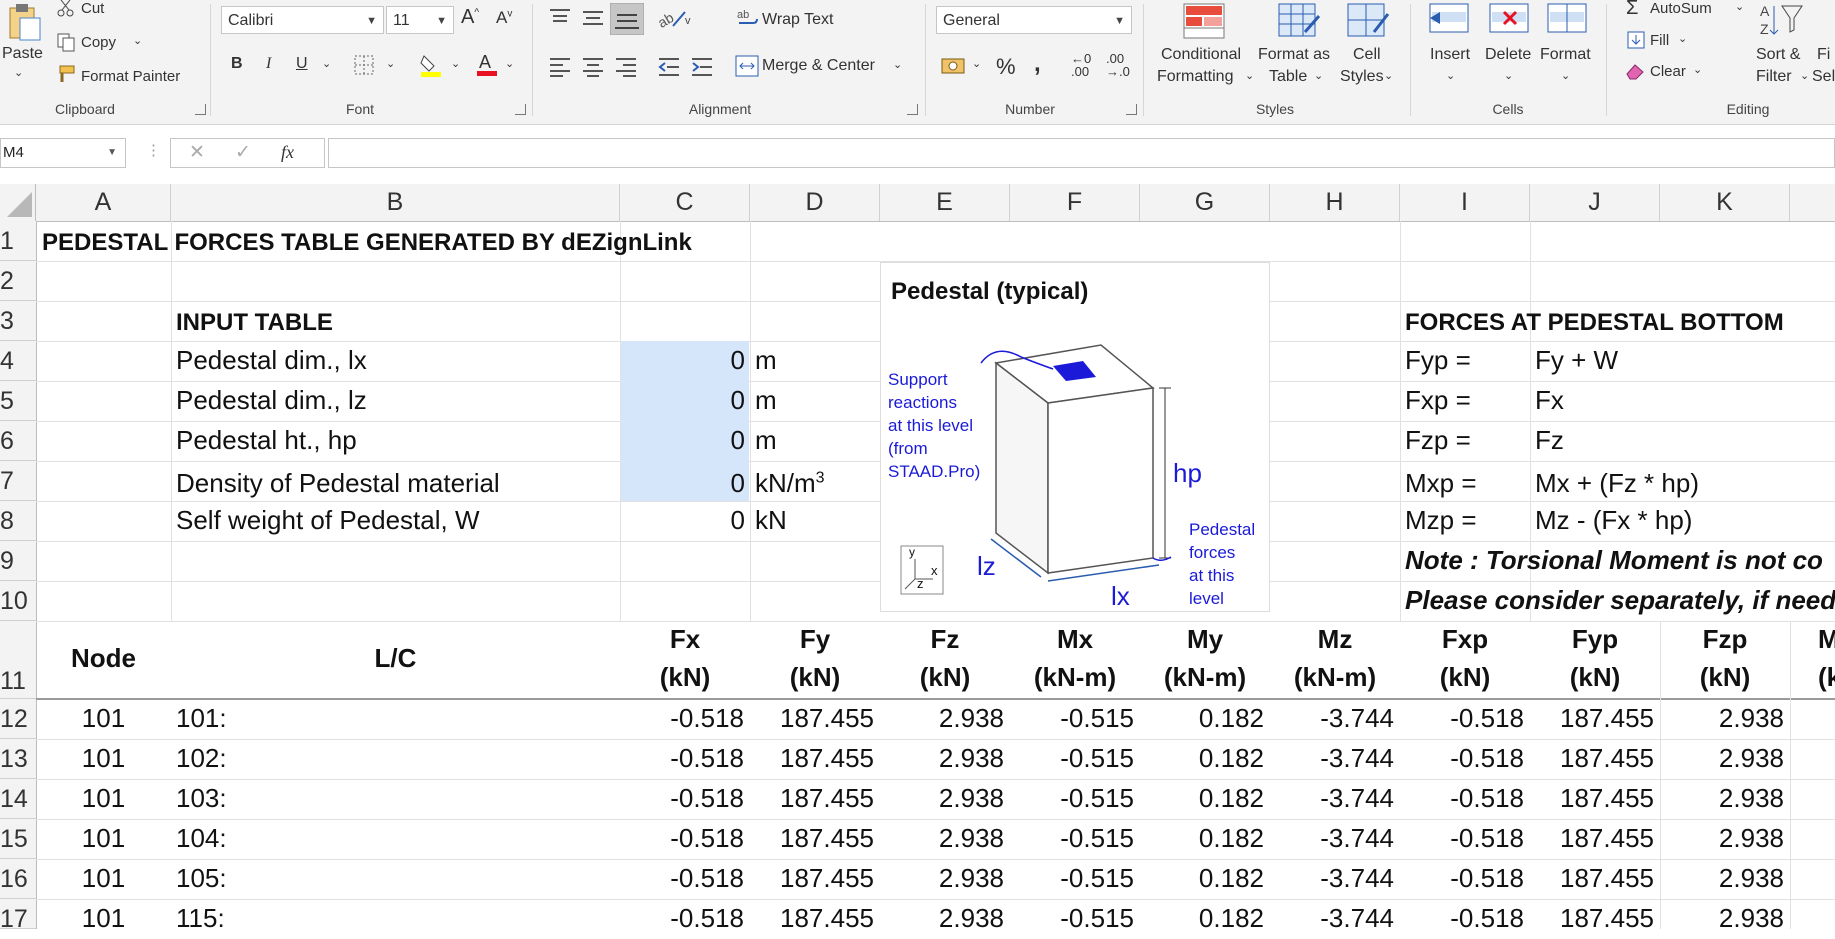 Image resolution: width=1835 pixels, height=939 pixels. Describe the element at coordinates (560, 69) in the screenshot. I see `align-left-icon` at that location.